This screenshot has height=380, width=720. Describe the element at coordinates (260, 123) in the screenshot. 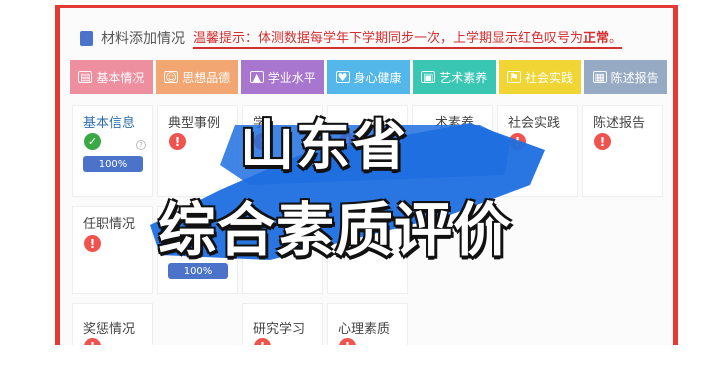

I see `card-label: 学` at that location.